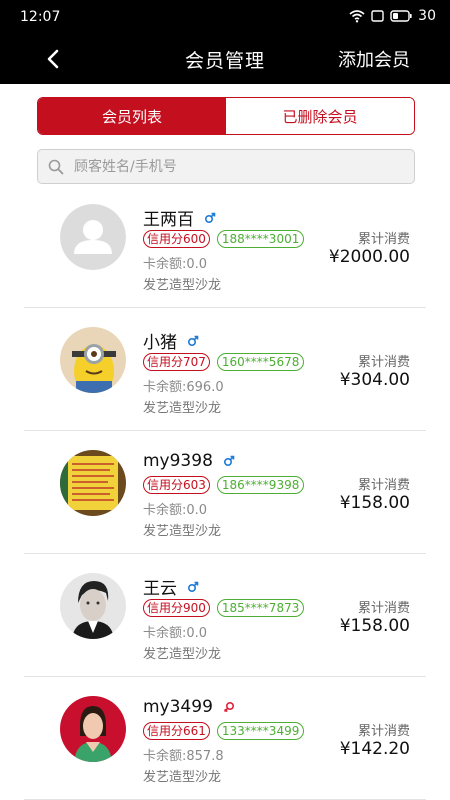 Image resolution: width=450 pixels, height=800 pixels. What do you see at coordinates (260, 485) in the screenshot?
I see `phone-badge: 186****9398` at bounding box center [260, 485].